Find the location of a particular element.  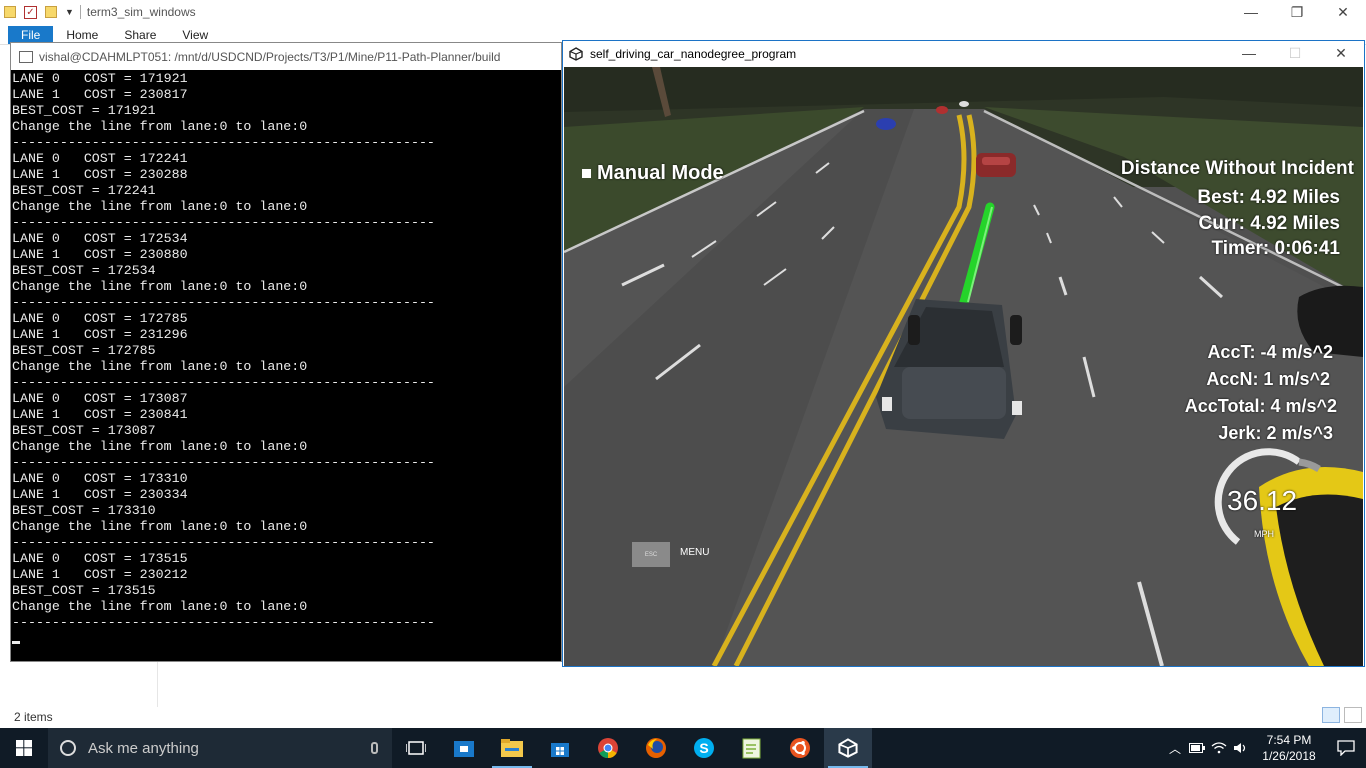

explorer-window-controls: — ❐ ✕ is located at coordinates (1297, 12).